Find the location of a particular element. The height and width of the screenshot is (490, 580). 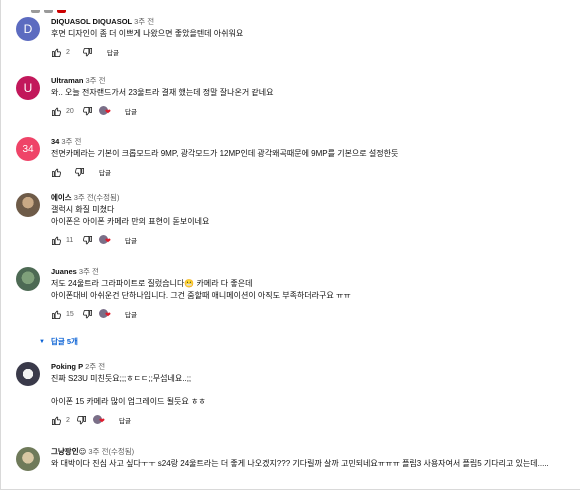

comment-author: 34 is located at coordinates (55, 141).